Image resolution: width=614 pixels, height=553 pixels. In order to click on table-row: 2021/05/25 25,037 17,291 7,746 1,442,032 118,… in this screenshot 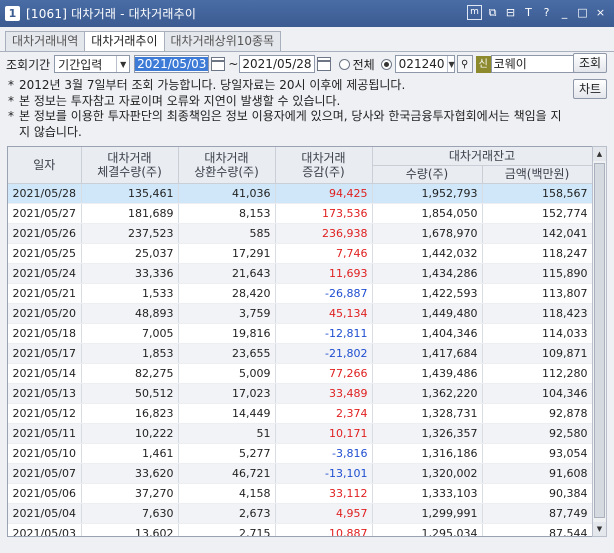, I will do `click(300, 253)`.